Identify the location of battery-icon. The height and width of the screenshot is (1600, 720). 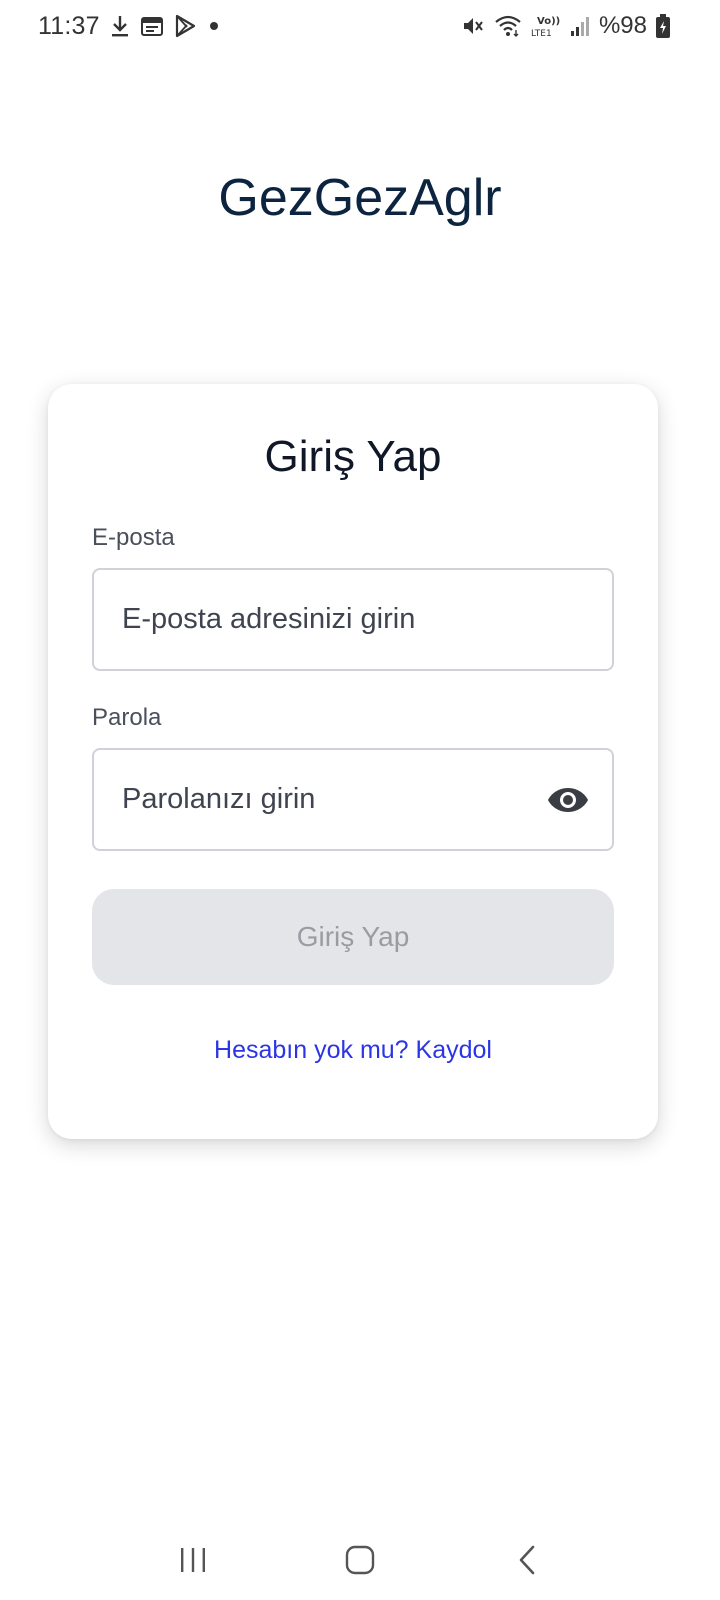
(663, 26).